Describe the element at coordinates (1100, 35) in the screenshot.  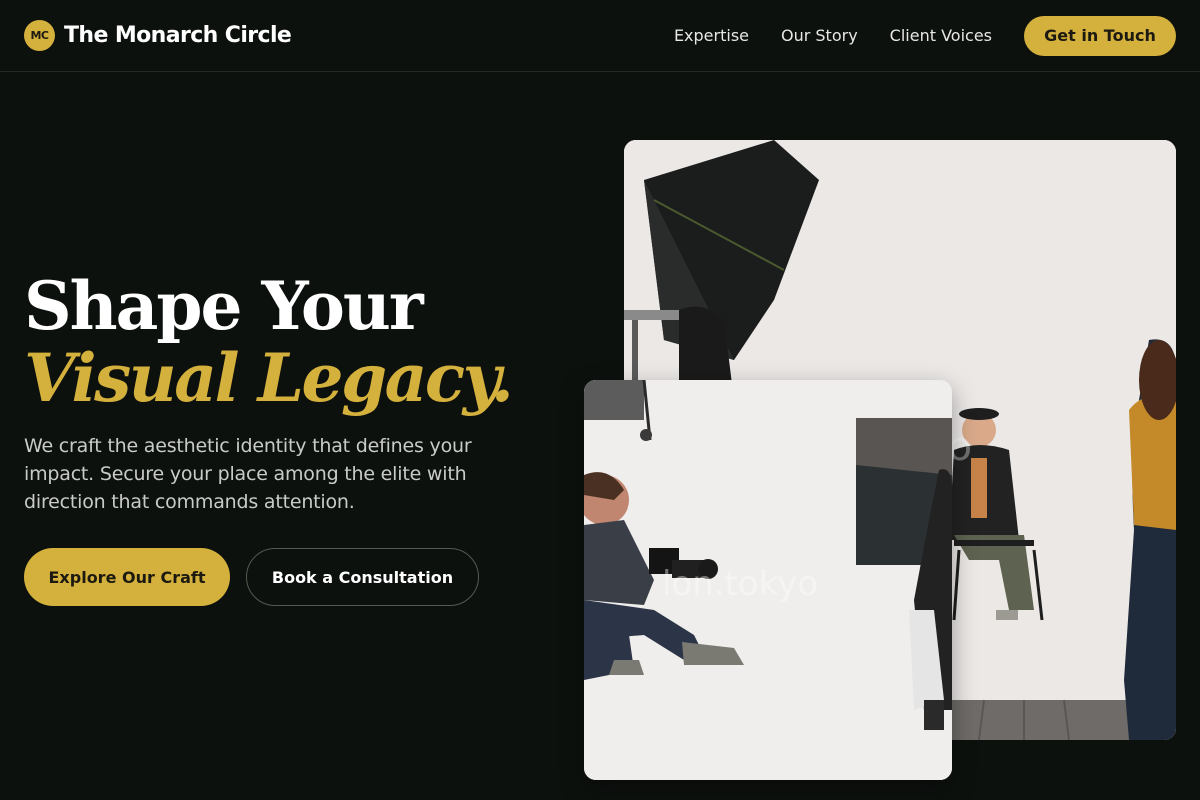
I see `get-in-touch-button: Get in Touch` at that location.